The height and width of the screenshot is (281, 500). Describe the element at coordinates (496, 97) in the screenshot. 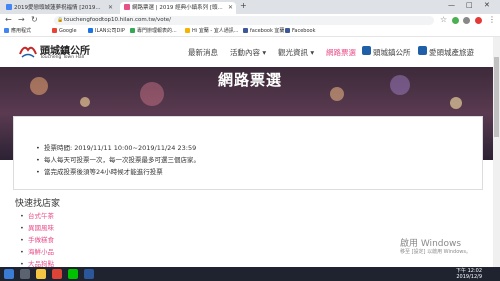

I see `scrollbar-thumb` at that location.